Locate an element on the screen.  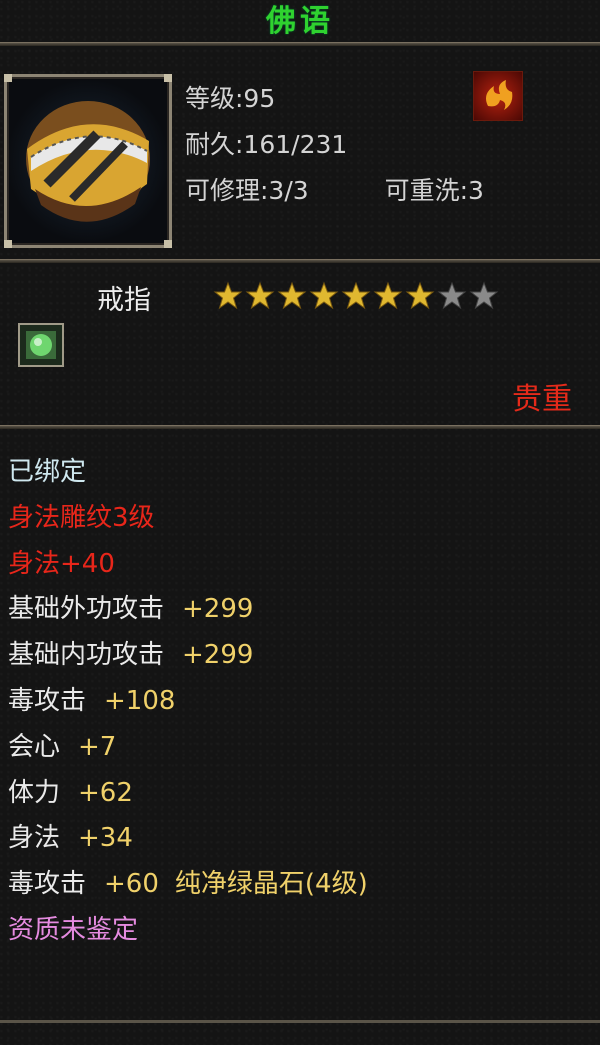
property-line: 基础外功攻击 +299 is located at coordinates (188, 610).